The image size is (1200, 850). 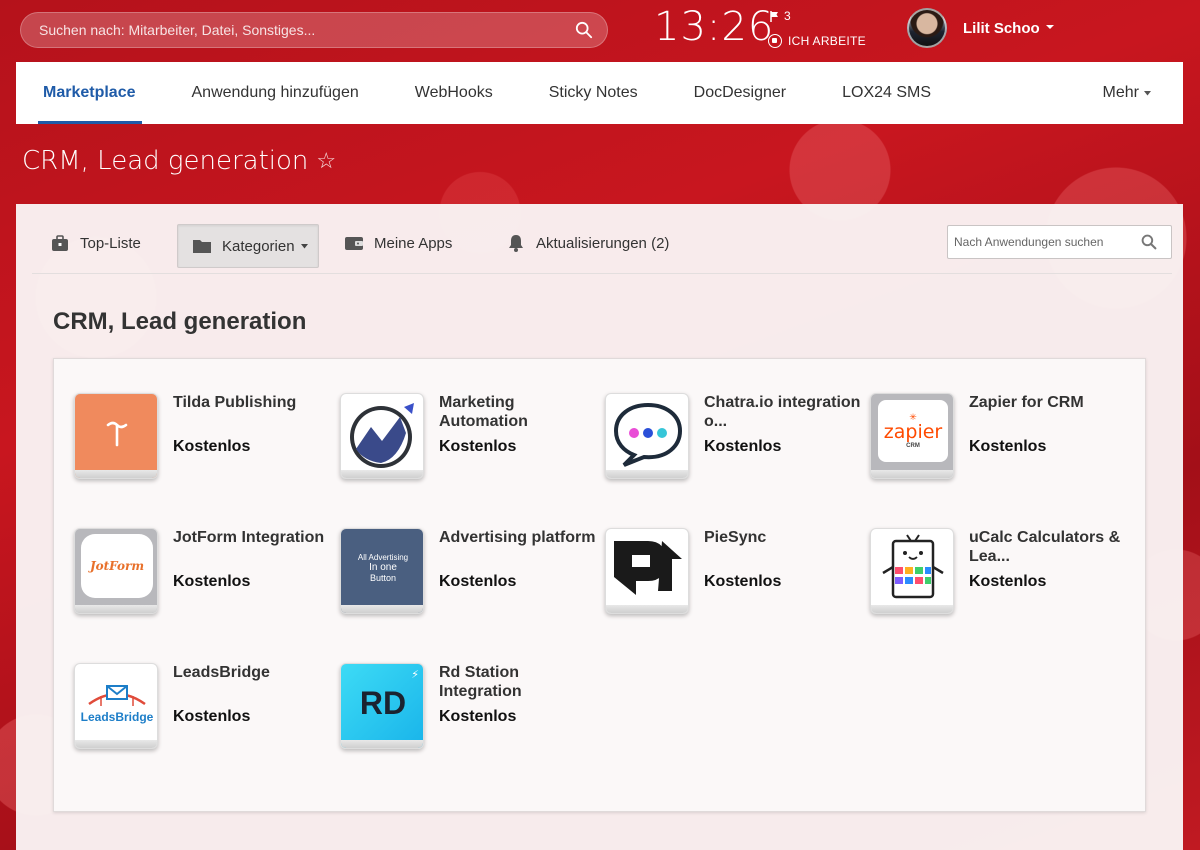 I want to click on piesync-logo-icon, so click(x=647, y=571).